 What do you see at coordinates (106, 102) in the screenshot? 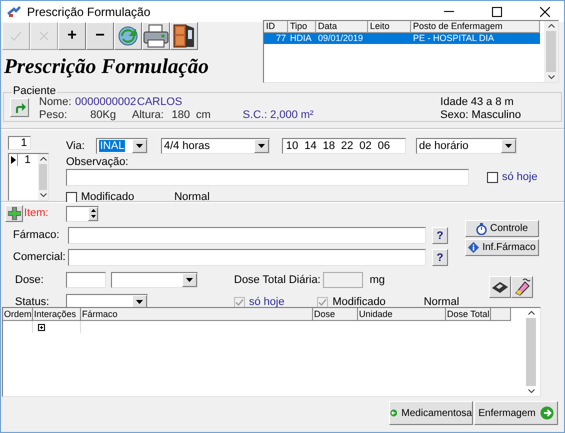
I see `patient-code: 0000000002` at bounding box center [106, 102].